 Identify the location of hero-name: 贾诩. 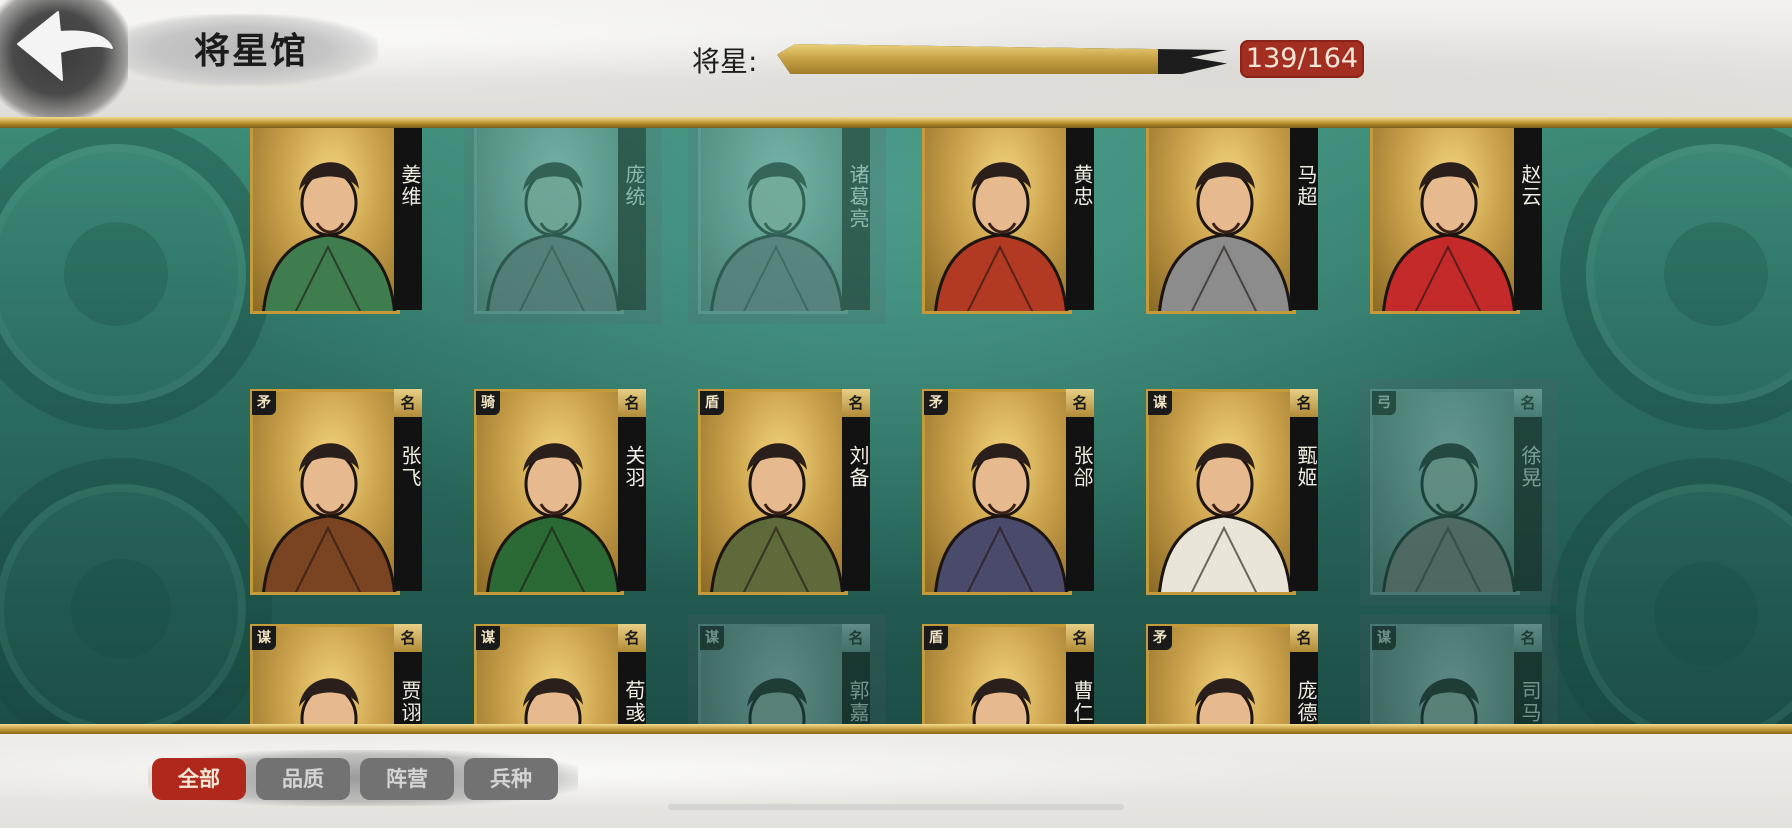
(410, 702).